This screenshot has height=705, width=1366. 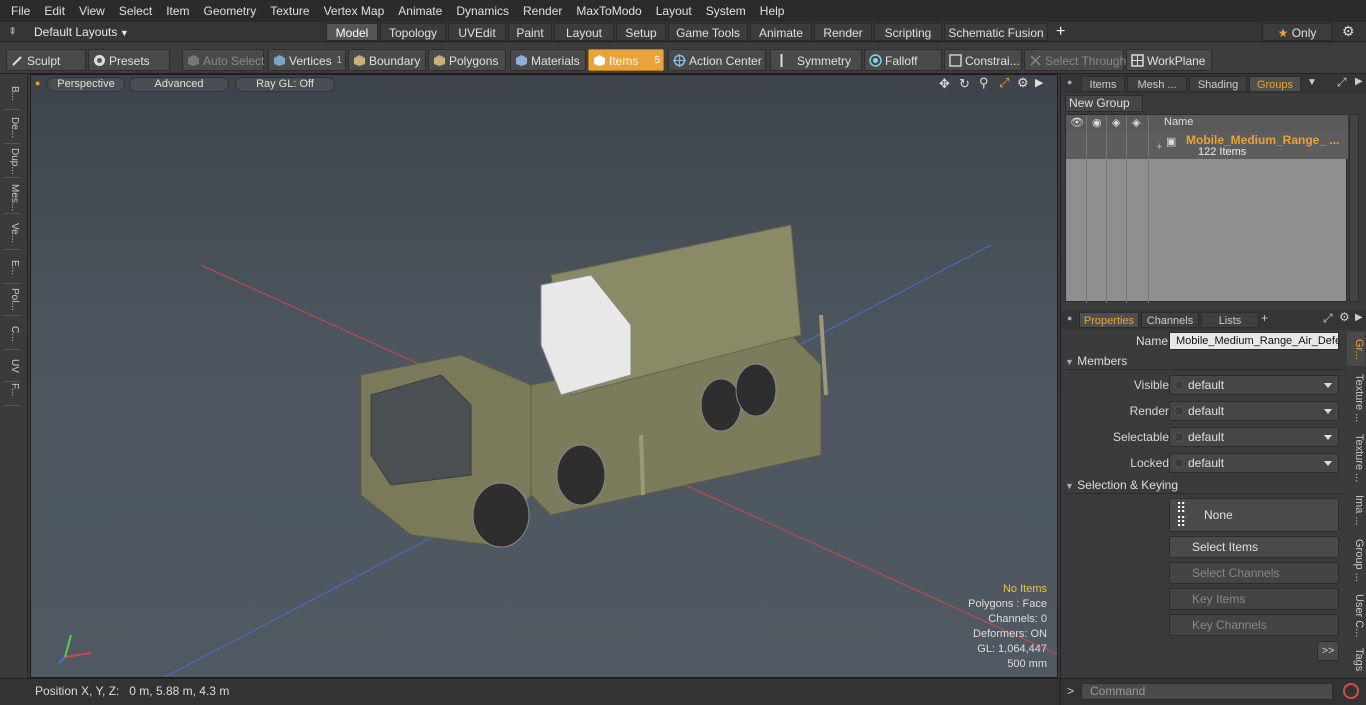 What do you see at coordinates (641, 32) in the screenshot?
I see `tab-setup: Setup` at bounding box center [641, 32].